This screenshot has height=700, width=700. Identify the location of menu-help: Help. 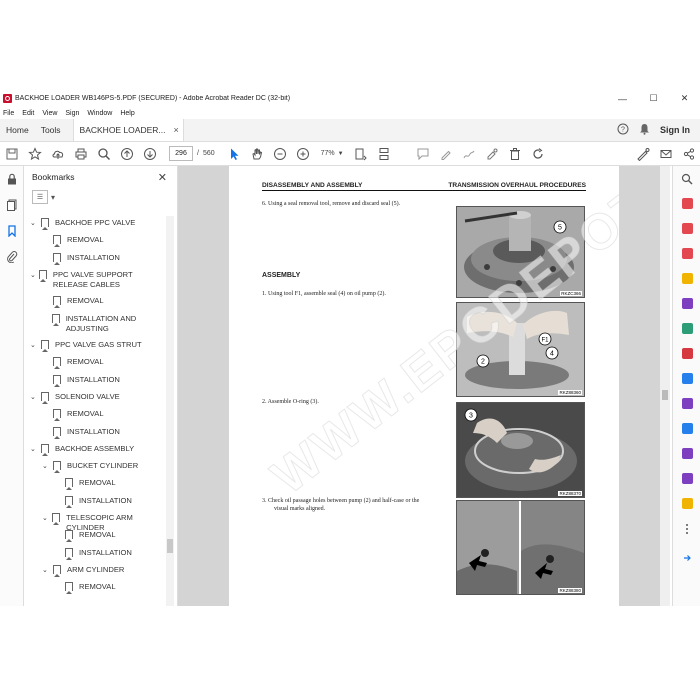
(127, 113).